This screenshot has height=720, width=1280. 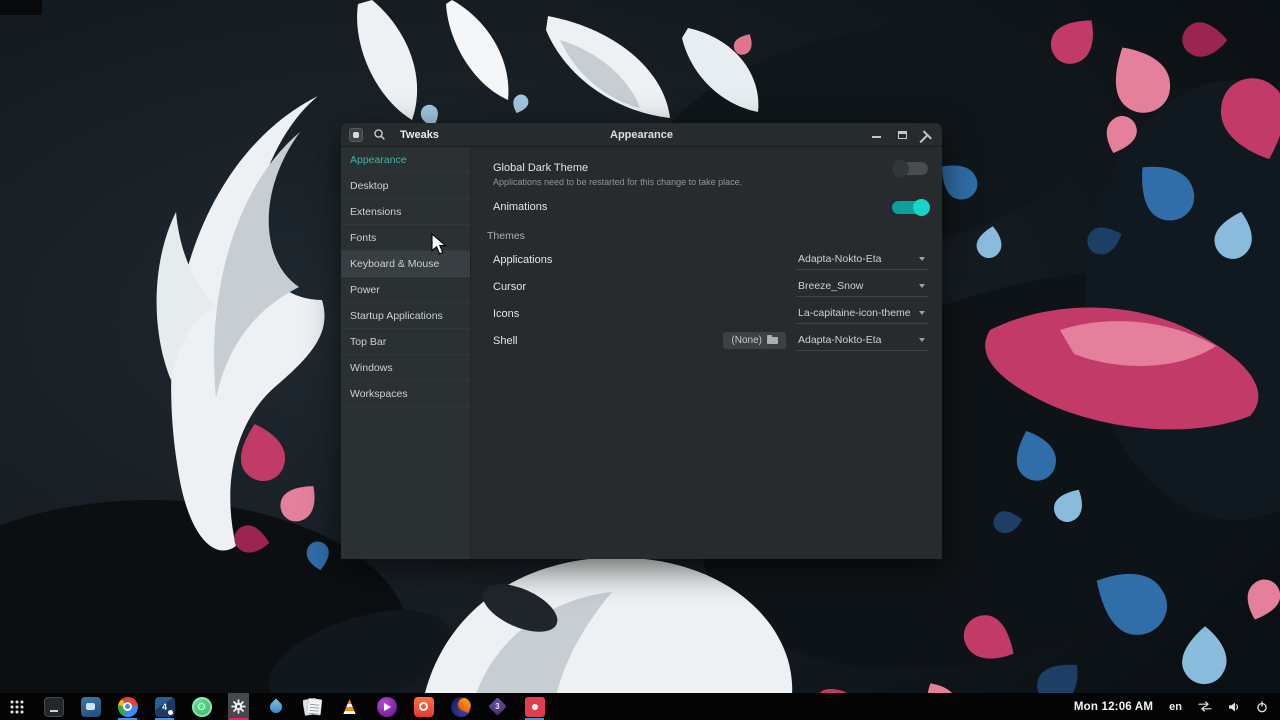 I want to click on water-drop-icon, so click(x=276, y=707).